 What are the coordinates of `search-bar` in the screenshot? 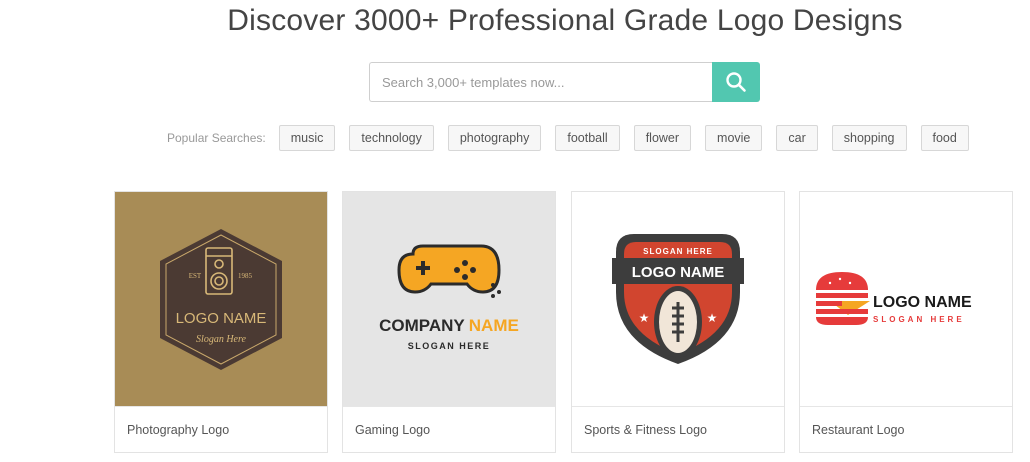 It's located at (564, 82).